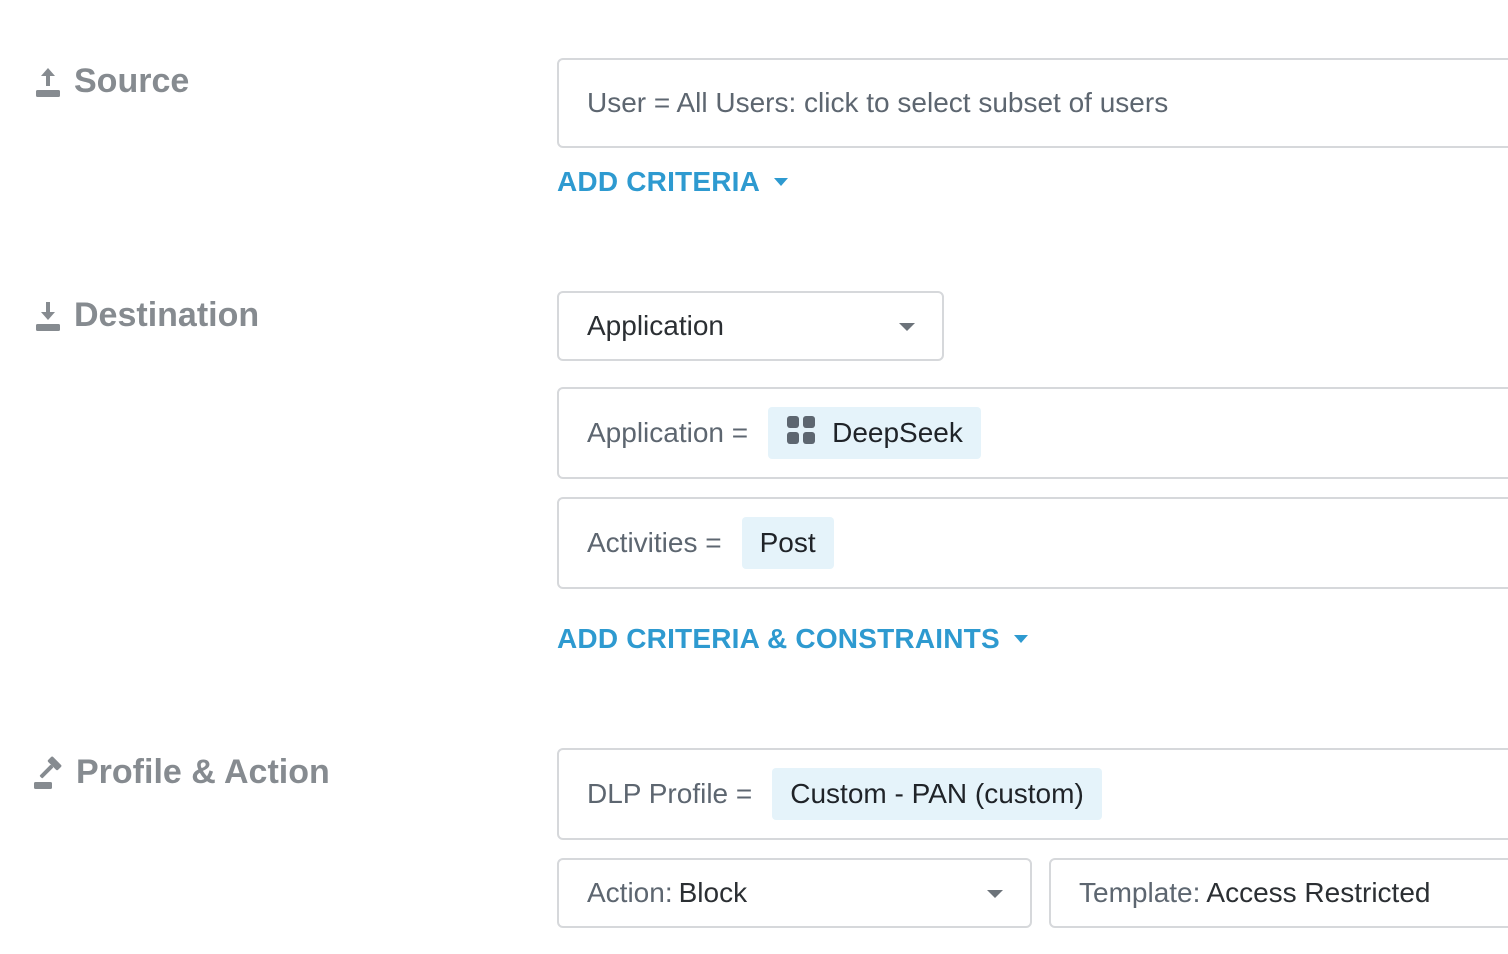 This screenshot has width=1508, height=954. What do you see at coordinates (750, 326) in the screenshot?
I see `destination-type-select: Application` at bounding box center [750, 326].